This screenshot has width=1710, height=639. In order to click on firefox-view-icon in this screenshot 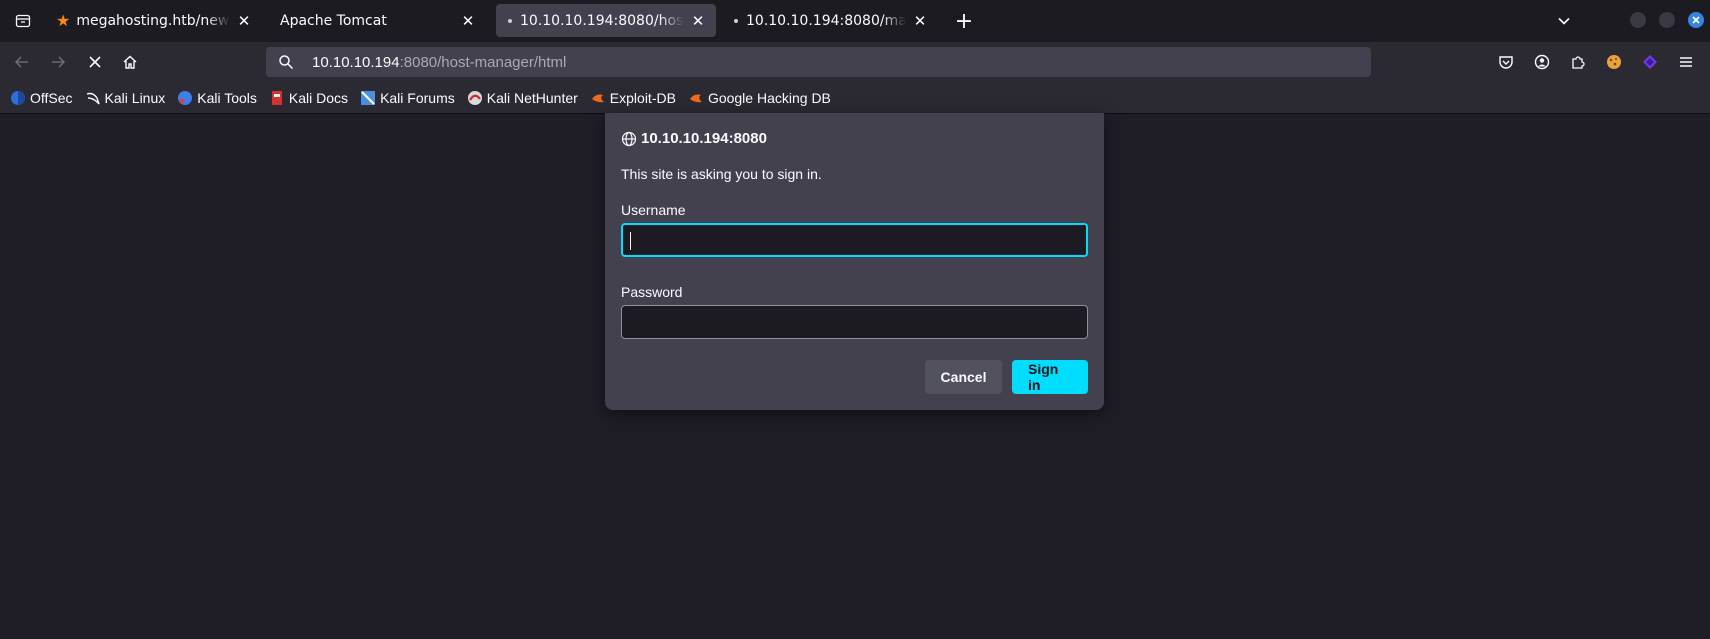, I will do `click(23, 21)`.